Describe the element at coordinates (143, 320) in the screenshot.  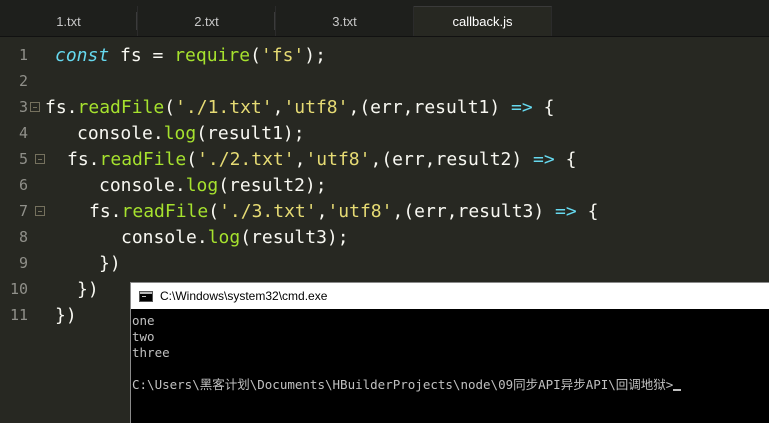
I see `output-line: one` at that location.